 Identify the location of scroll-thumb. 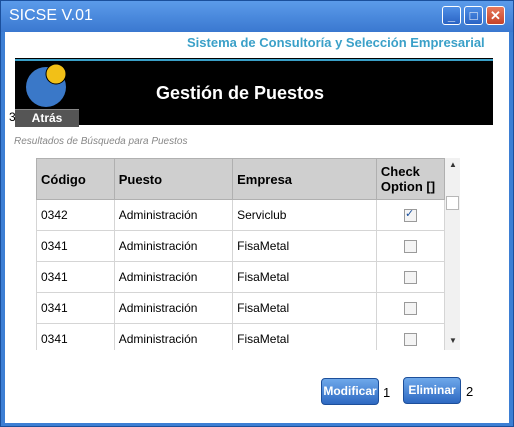
(452, 203).